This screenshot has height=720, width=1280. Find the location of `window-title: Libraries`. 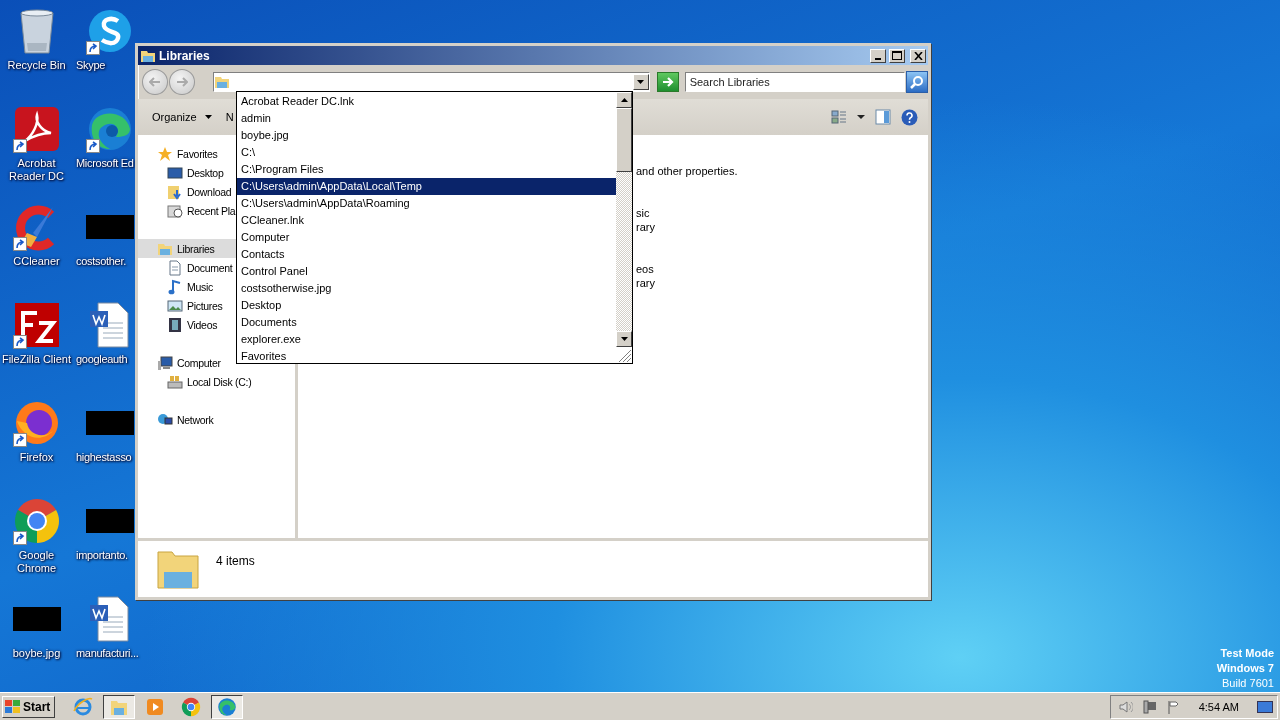

window-title: Libraries is located at coordinates (185, 55).